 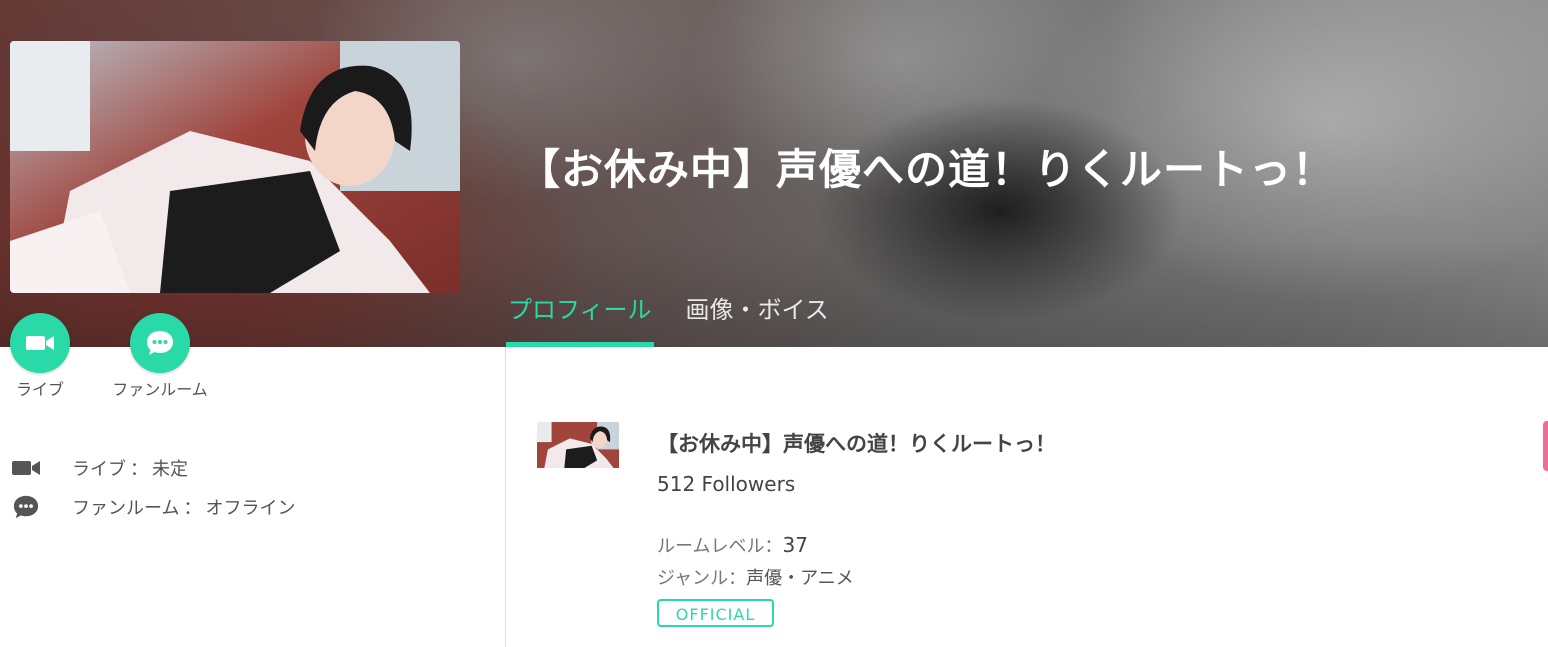 What do you see at coordinates (1545, 446) in the screenshot?
I see `edge-tab` at bounding box center [1545, 446].